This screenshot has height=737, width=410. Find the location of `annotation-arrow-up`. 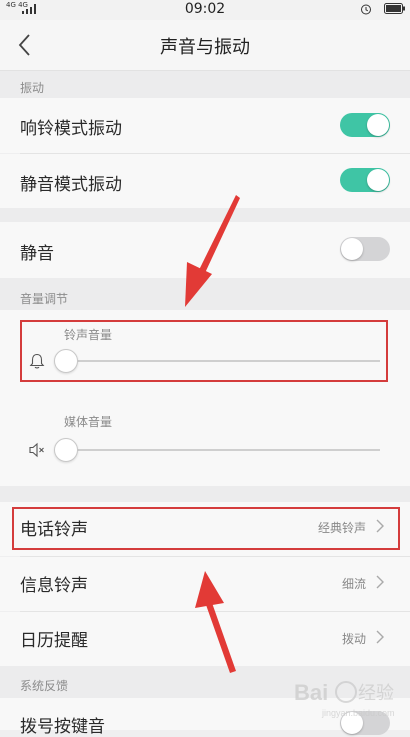

annotation-arrow-up is located at coordinates (215, 622).